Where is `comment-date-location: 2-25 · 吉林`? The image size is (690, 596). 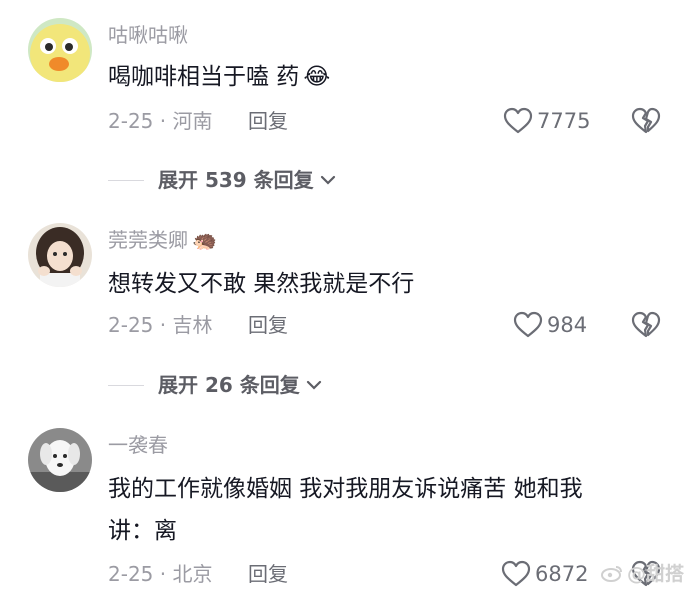 comment-date-location: 2-25 · 吉林 is located at coordinates (160, 325).